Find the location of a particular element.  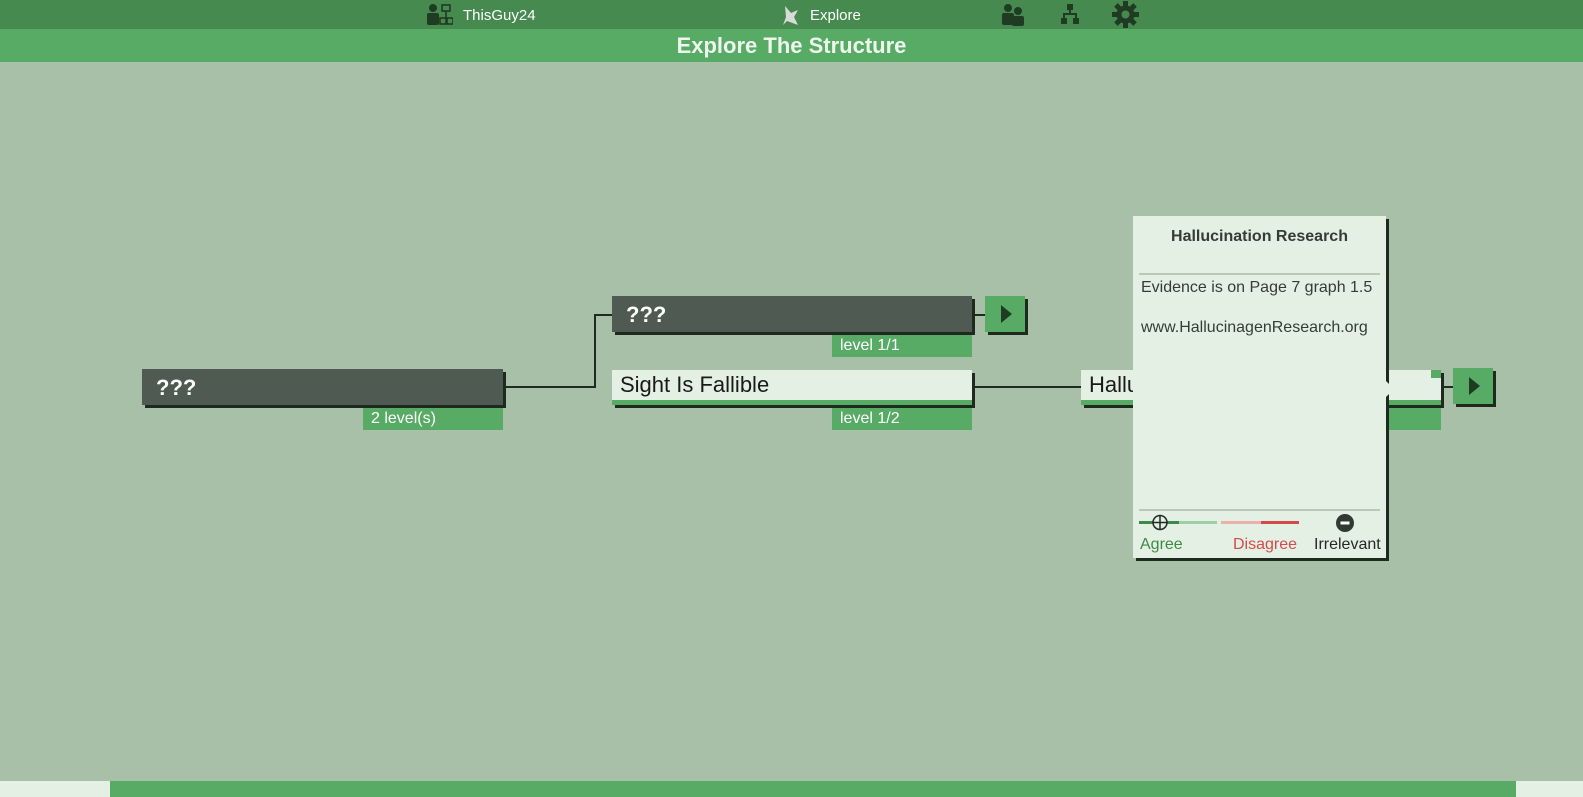

popup-source-link: www.HallucinagenResearch.org is located at coordinates (1261, 328).